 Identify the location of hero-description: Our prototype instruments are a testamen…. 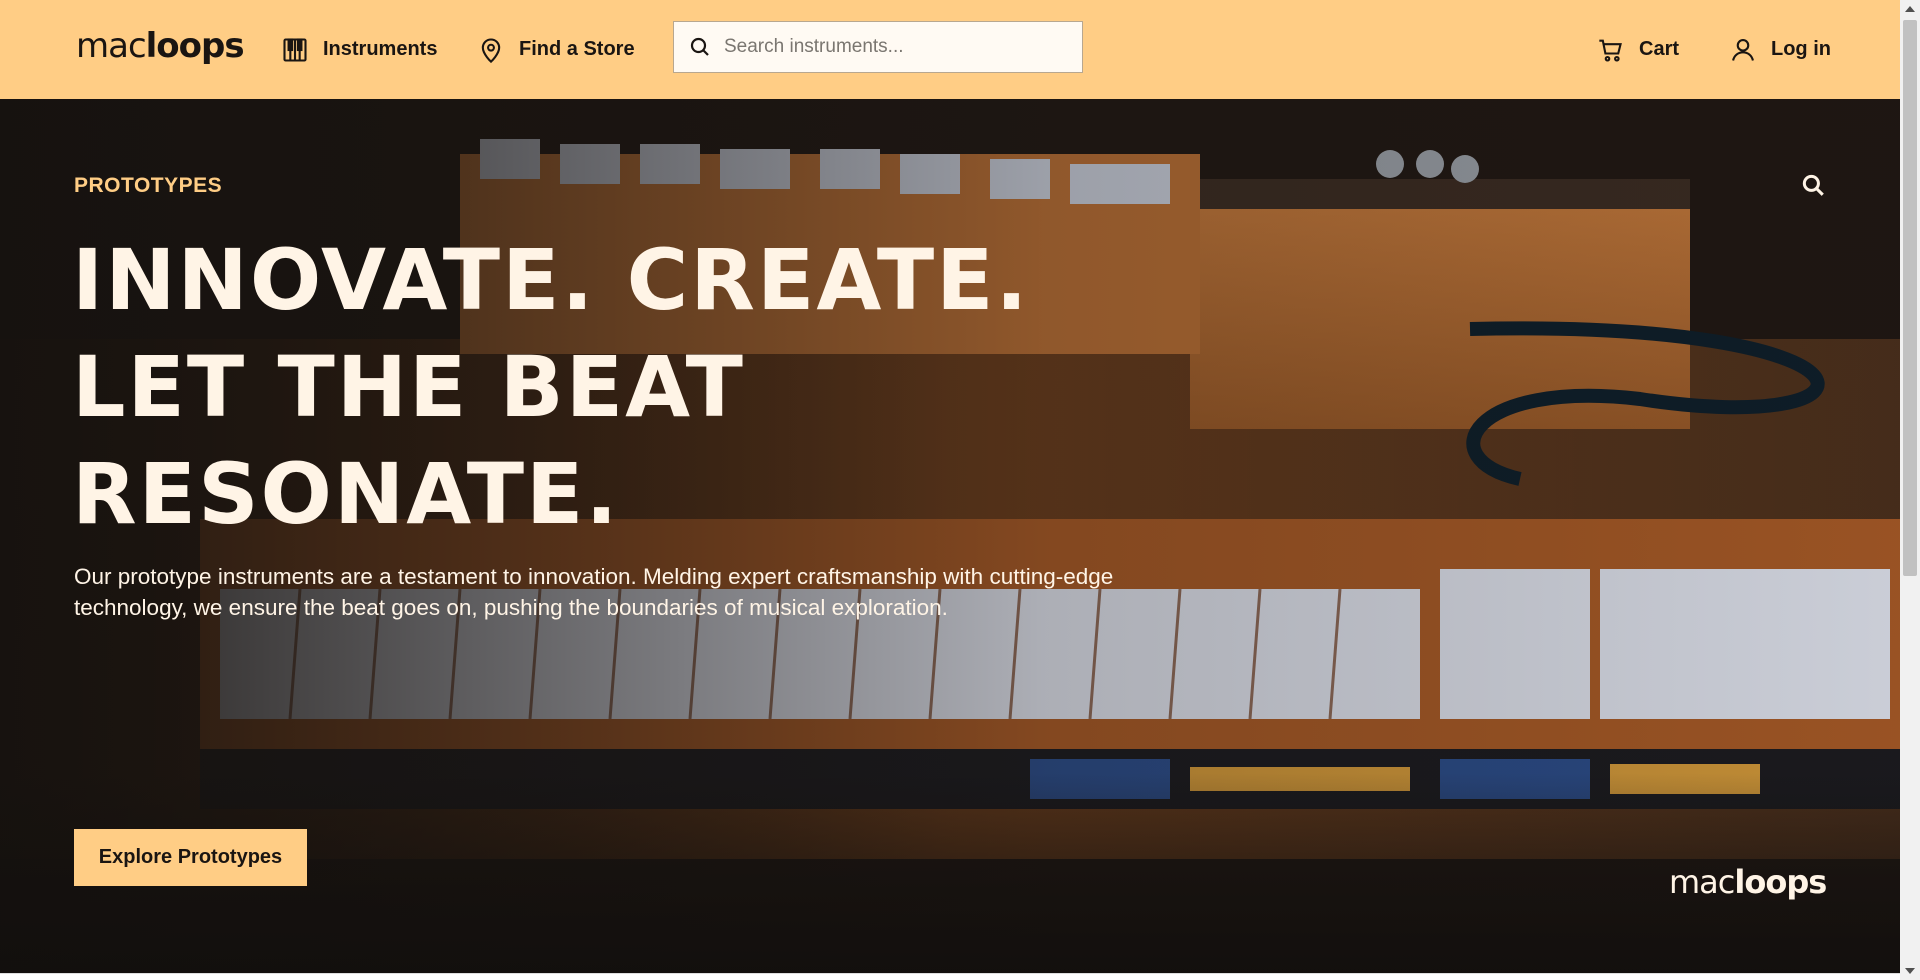
(594, 592).